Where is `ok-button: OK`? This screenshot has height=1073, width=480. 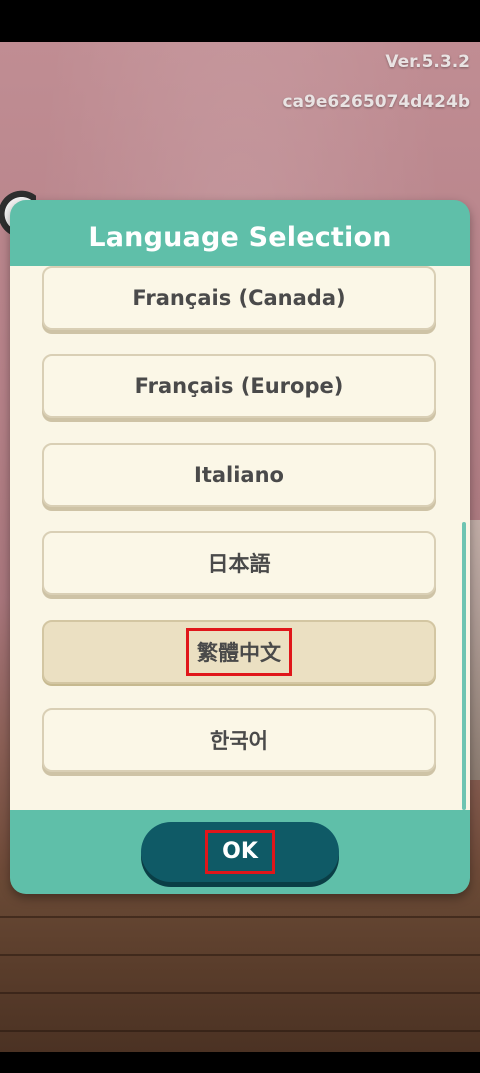 ok-button: OK is located at coordinates (240, 852).